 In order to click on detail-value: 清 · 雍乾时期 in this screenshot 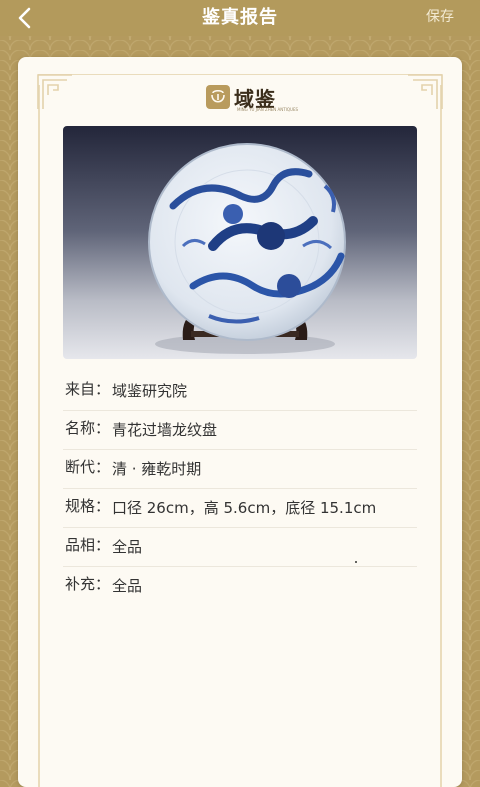, I will do `click(157, 469)`.